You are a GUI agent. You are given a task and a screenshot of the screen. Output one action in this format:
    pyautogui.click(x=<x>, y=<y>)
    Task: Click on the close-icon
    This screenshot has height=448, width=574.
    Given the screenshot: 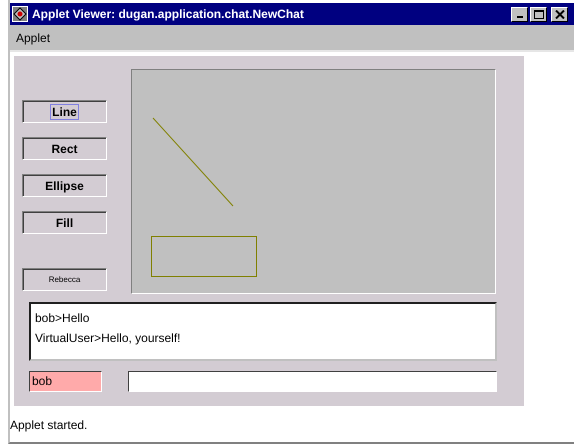 What is the action you would take?
    pyautogui.click(x=559, y=14)
    